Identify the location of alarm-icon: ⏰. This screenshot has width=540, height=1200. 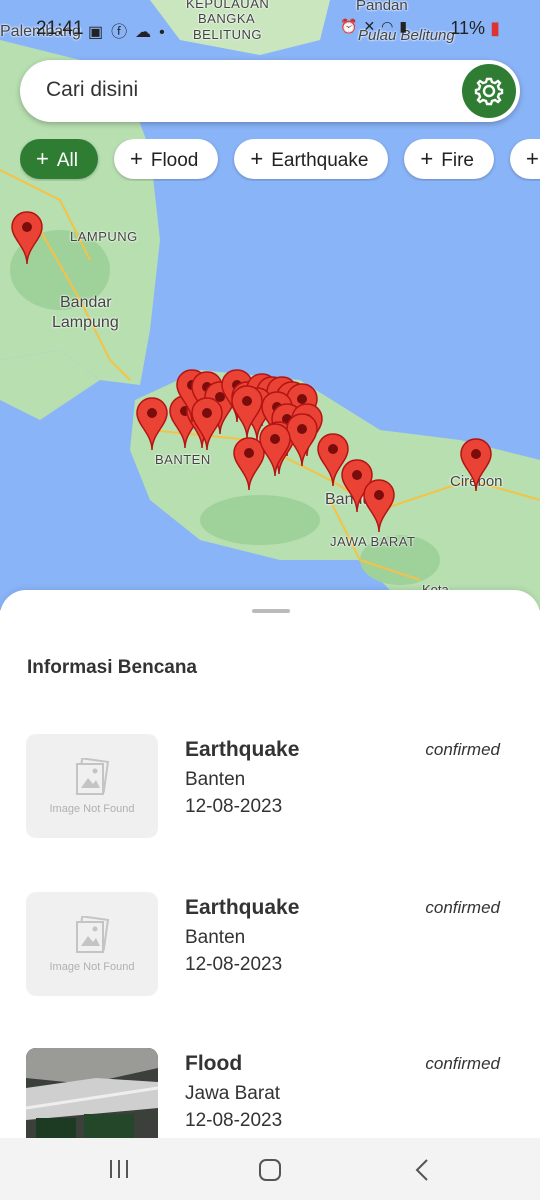
(352, 26).